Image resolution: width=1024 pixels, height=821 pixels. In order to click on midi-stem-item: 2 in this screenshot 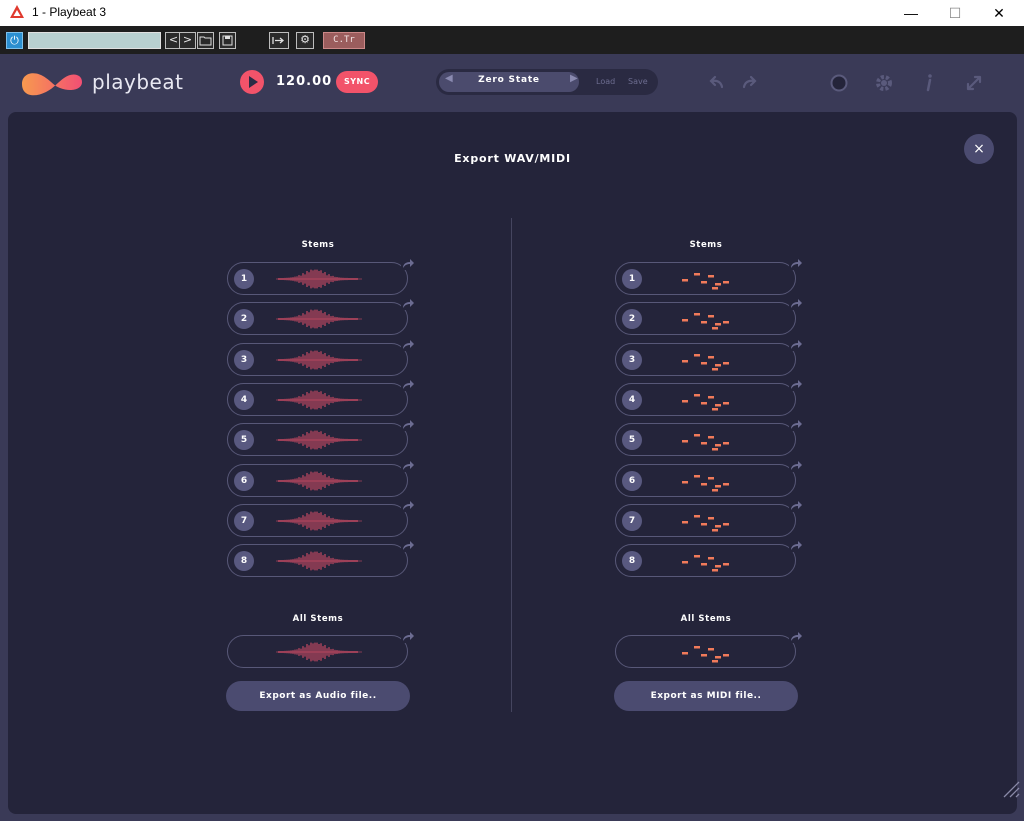, I will do `click(709, 317)`.